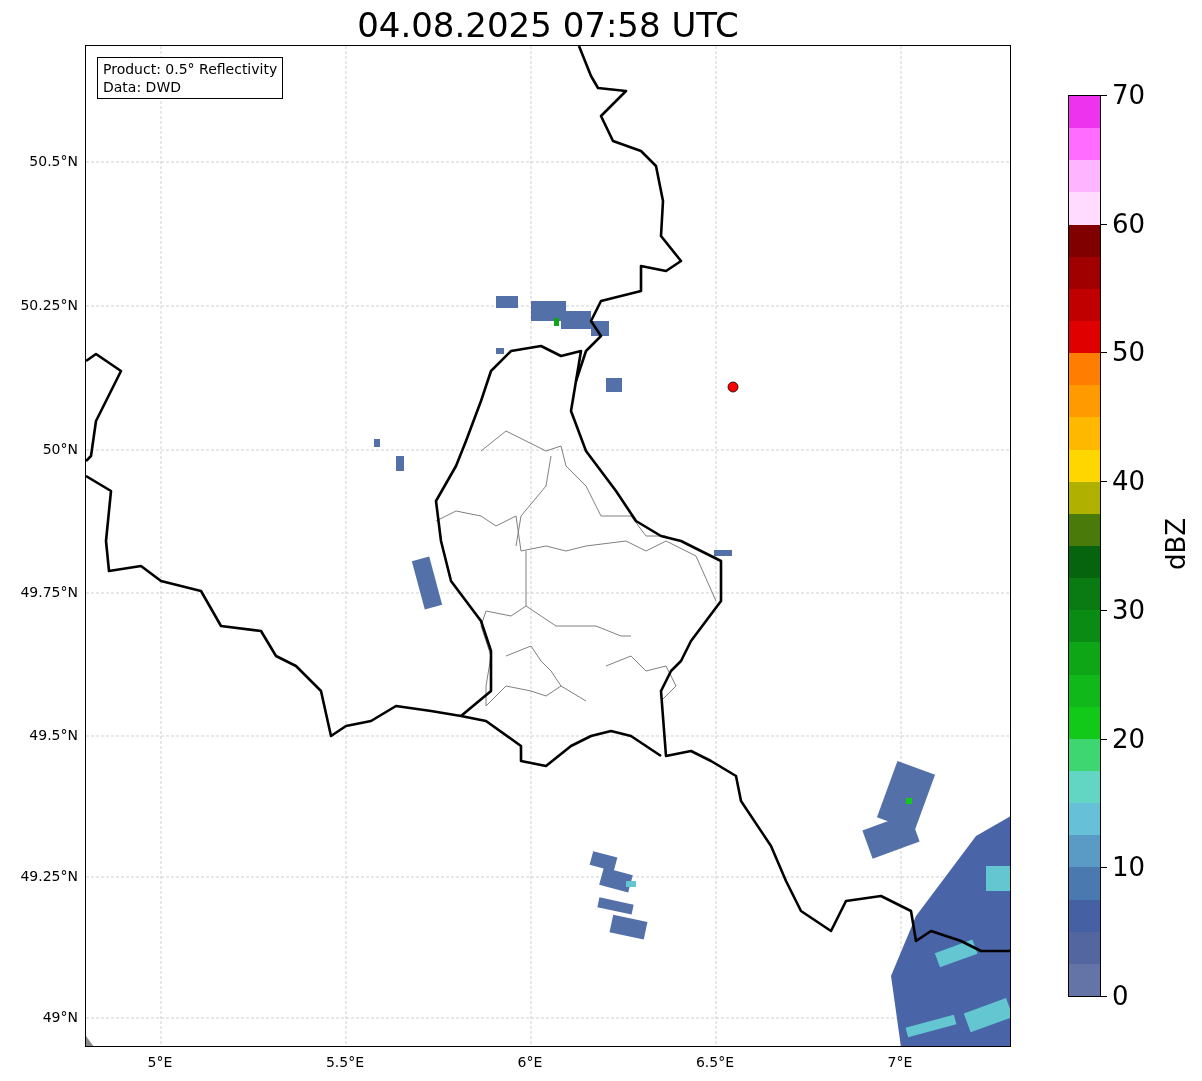 This screenshot has width=1202, height=1081. What do you see at coordinates (1129, 352) in the screenshot?
I see `colorbar-tick-label: 50` at bounding box center [1129, 352].